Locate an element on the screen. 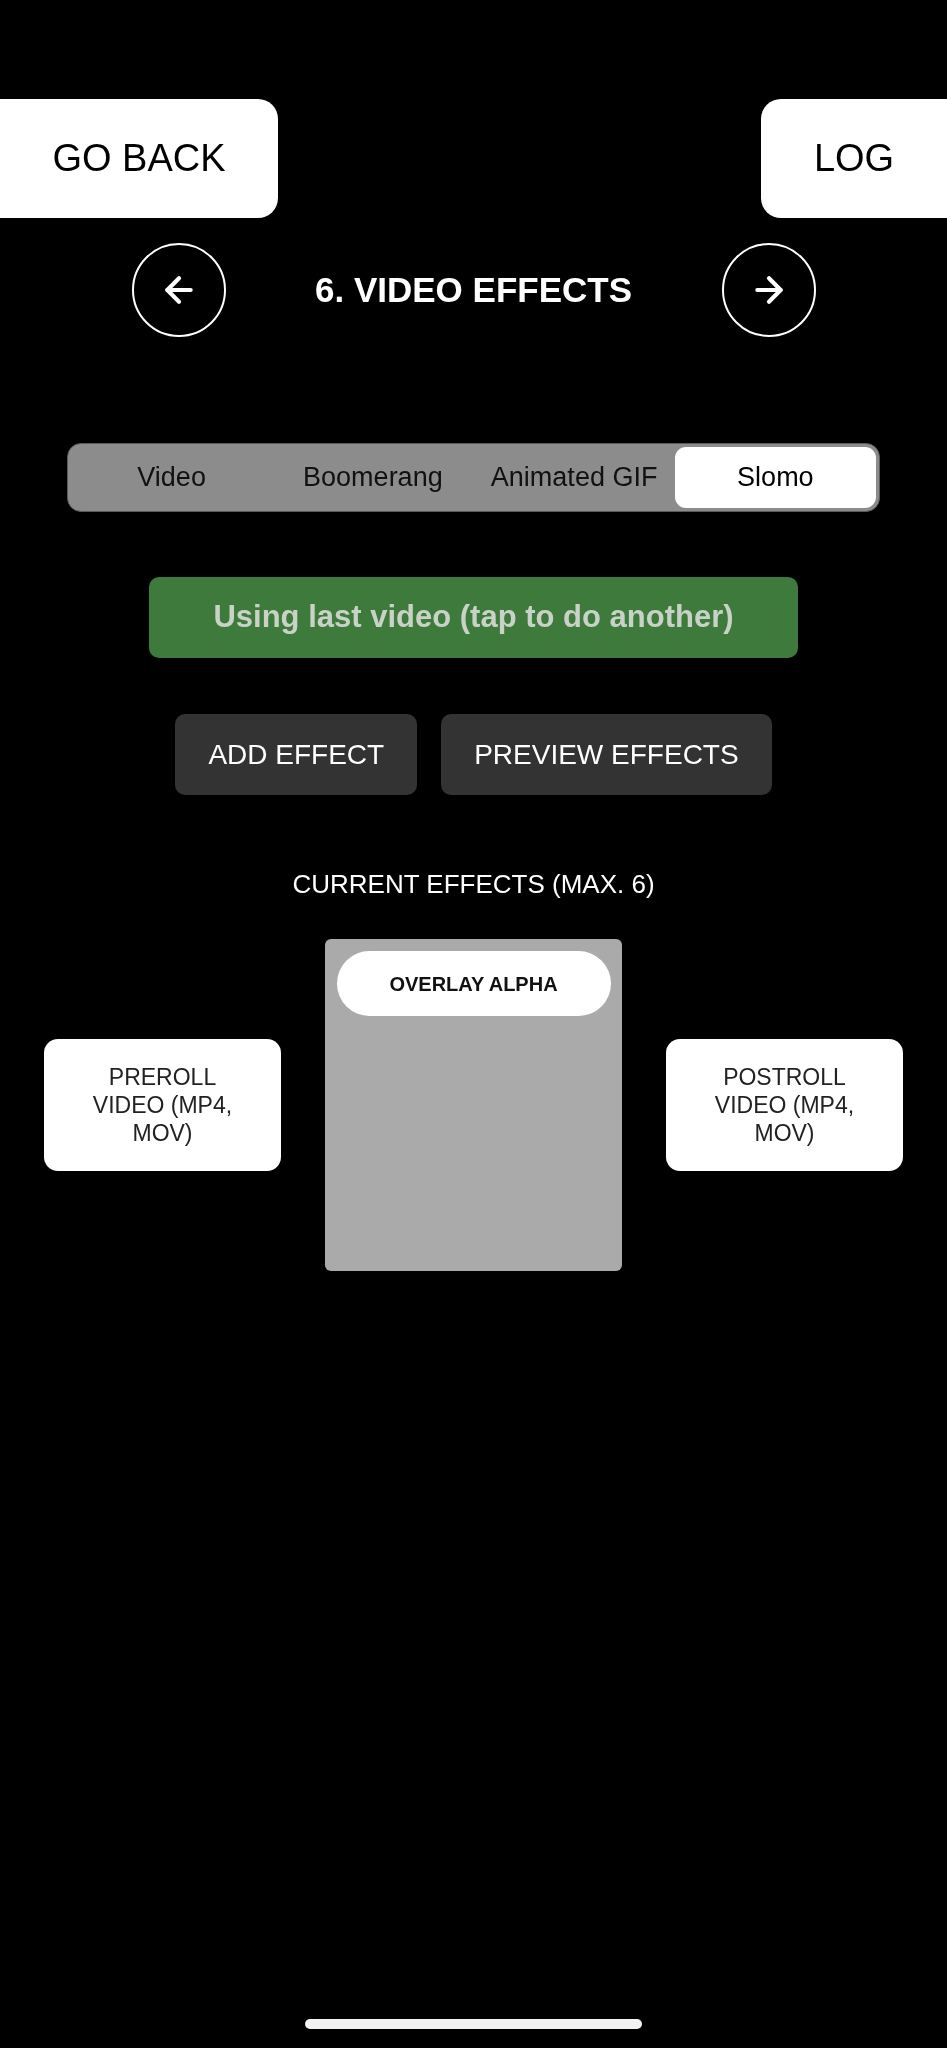 This screenshot has height=2048, width=947. postroll-video-button: POSTROLL VIDEO (MP4, MOV) is located at coordinates (784, 1105).